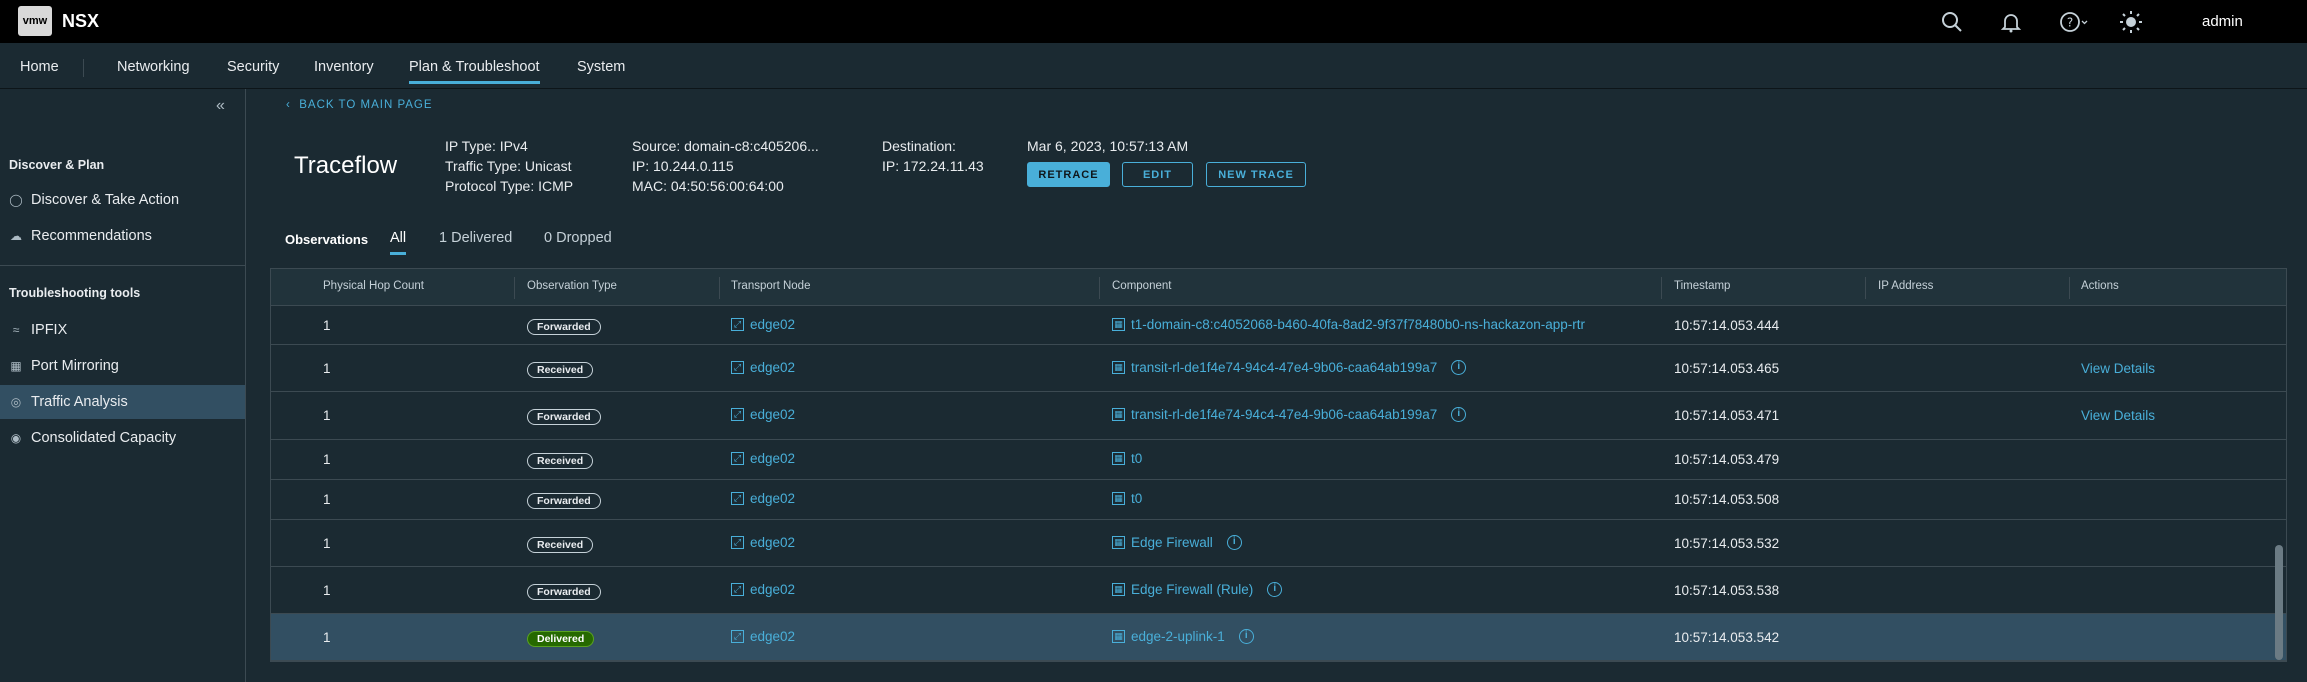  What do you see at coordinates (770, 286) in the screenshot?
I see `column-header-transport-node: Transport Node` at bounding box center [770, 286].